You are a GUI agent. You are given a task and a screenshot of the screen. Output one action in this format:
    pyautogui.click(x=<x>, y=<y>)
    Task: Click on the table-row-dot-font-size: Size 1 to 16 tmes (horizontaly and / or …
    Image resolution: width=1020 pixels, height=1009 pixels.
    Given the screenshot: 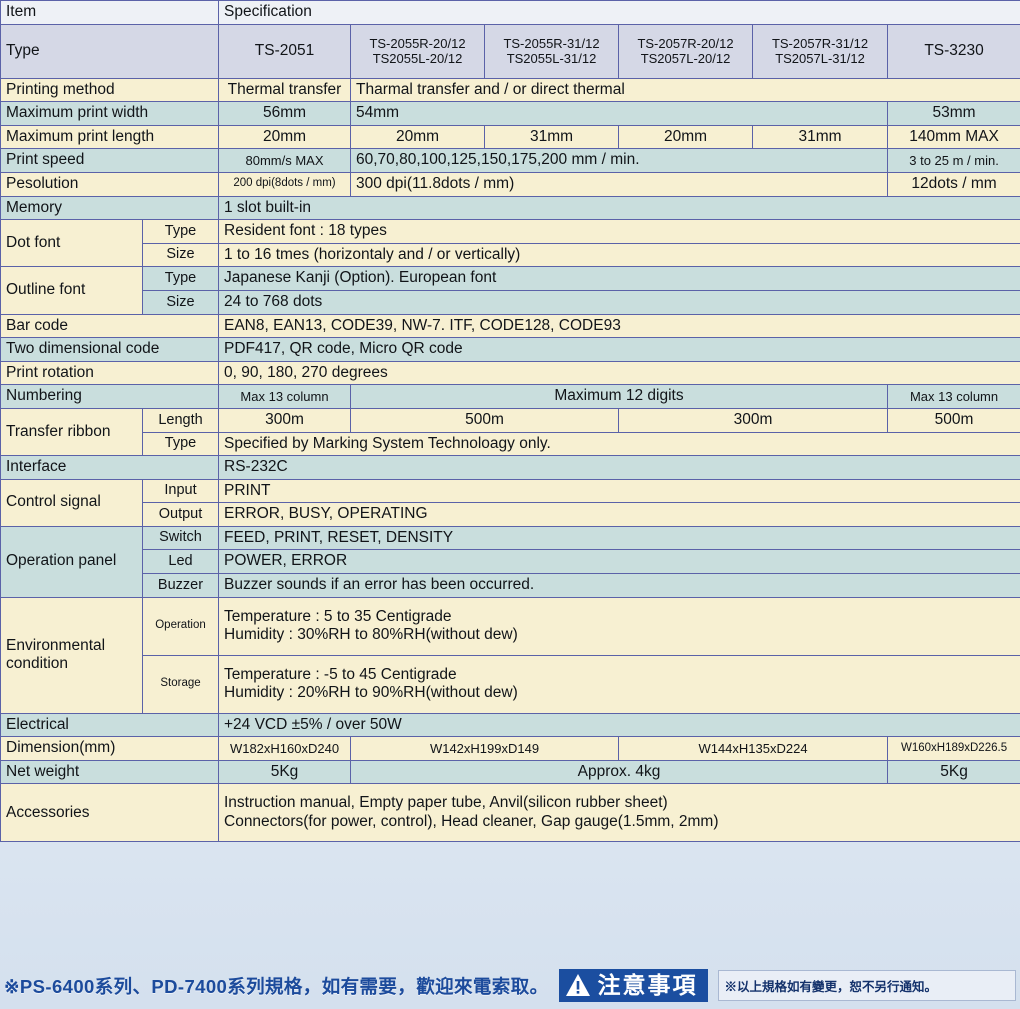 What is the action you would take?
    pyautogui.click(x=510, y=255)
    